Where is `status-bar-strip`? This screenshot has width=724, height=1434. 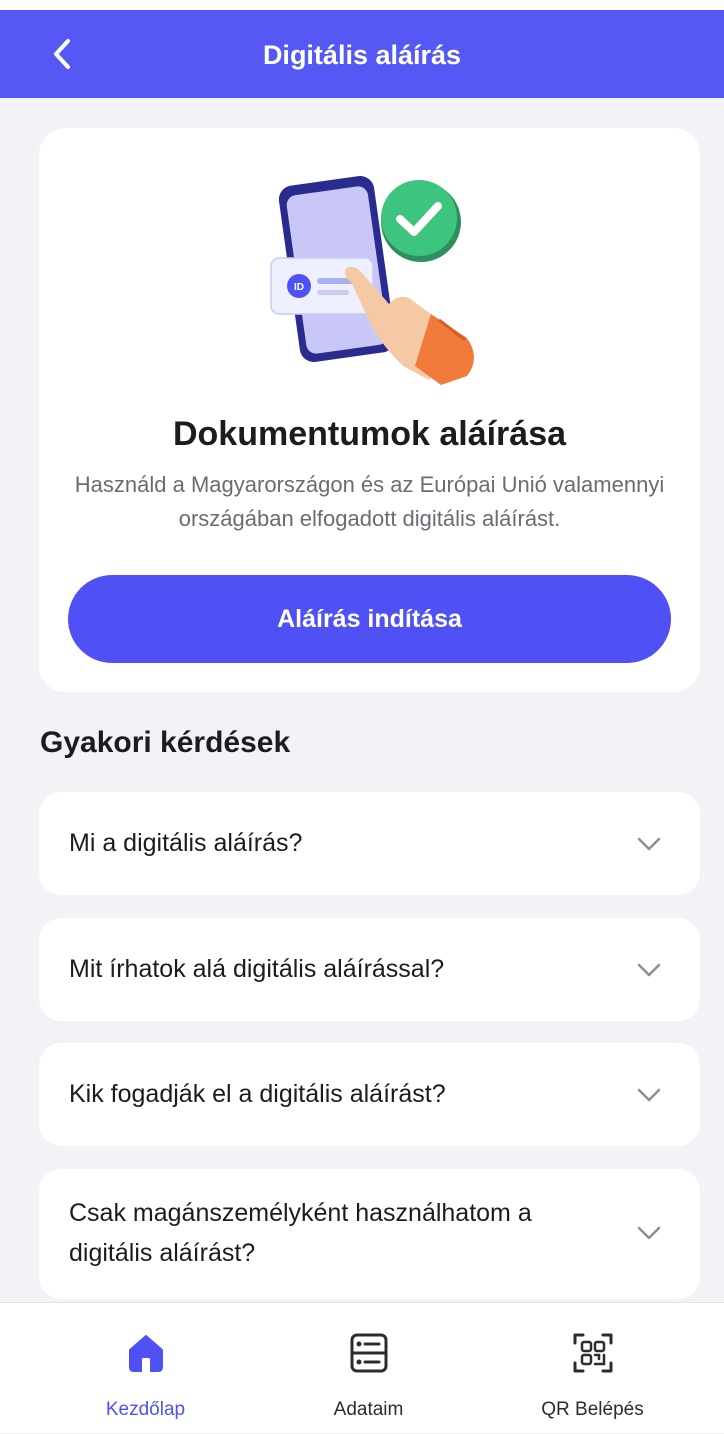 status-bar-strip is located at coordinates (362, 5).